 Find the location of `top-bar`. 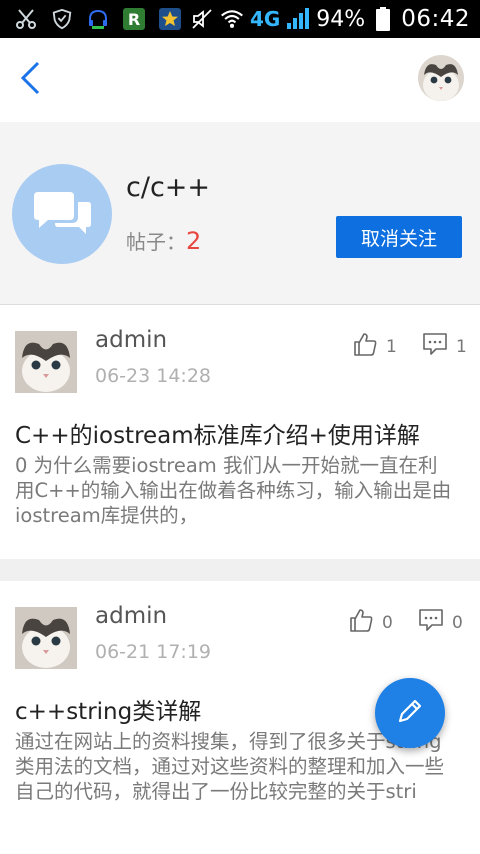

top-bar is located at coordinates (240, 80).